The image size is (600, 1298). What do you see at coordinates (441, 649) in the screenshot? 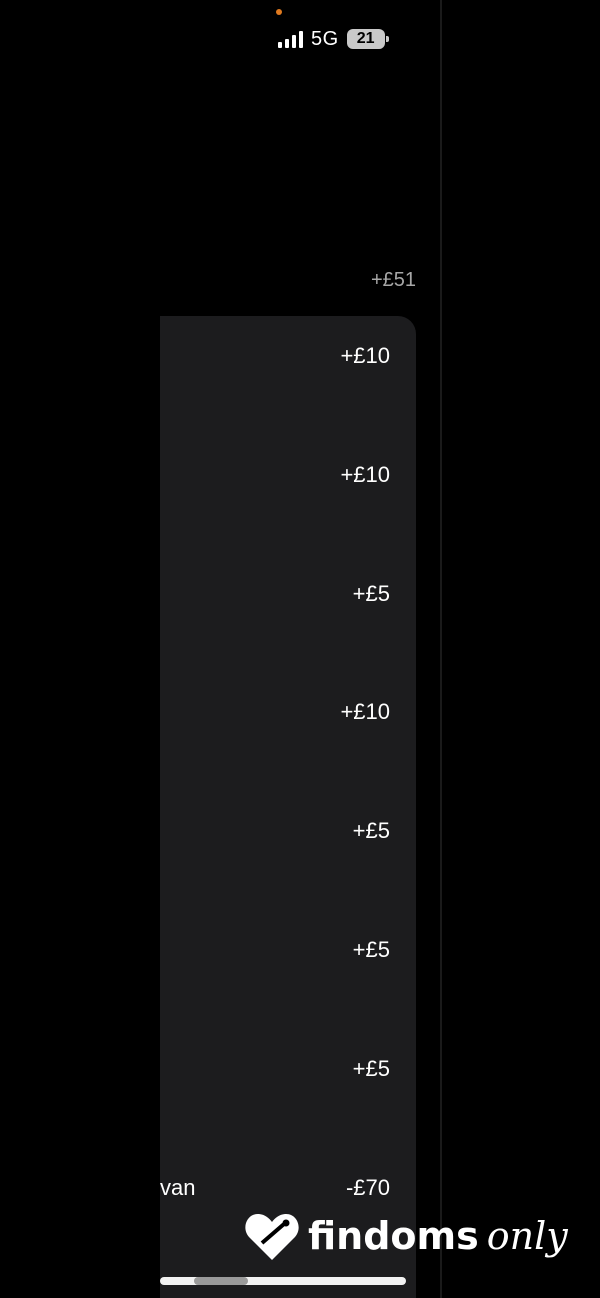
I see `window-edge` at bounding box center [441, 649].